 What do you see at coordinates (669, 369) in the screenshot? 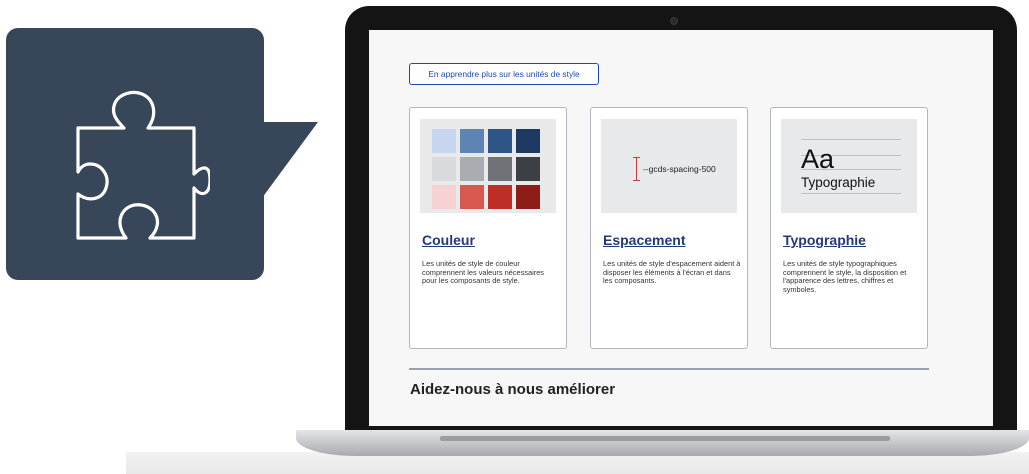
I see `section-divider` at bounding box center [669, 369].